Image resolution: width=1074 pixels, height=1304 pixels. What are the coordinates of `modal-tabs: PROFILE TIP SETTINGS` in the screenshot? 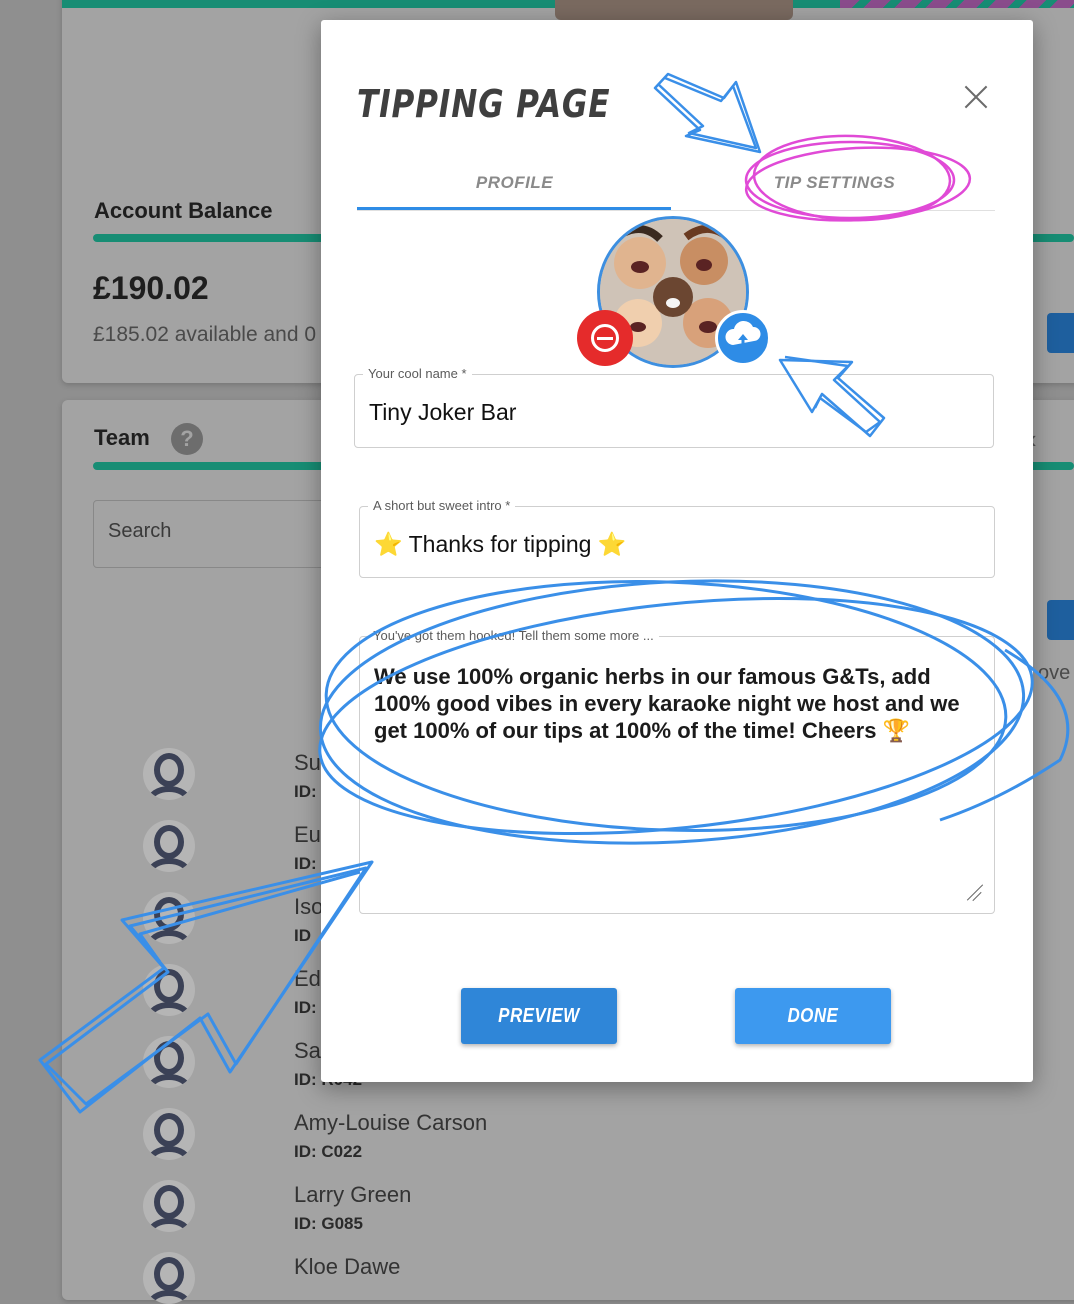 It's located at (676, 189).